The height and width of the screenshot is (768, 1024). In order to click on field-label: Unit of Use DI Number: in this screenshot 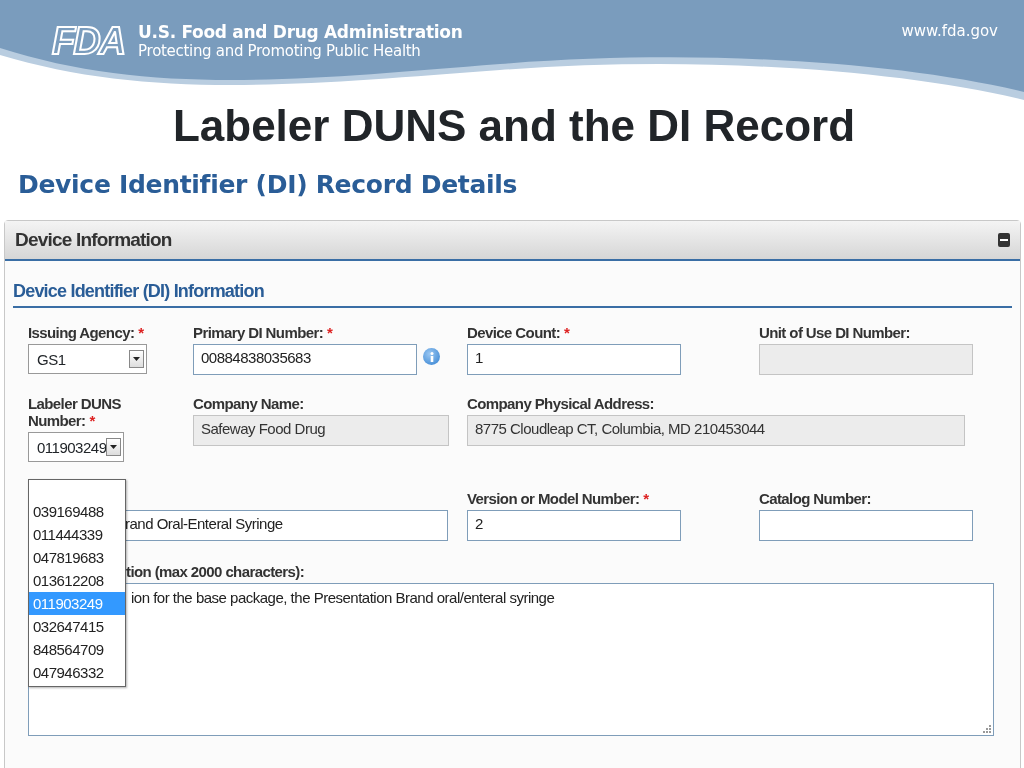, I will do `click(835, 332)`.